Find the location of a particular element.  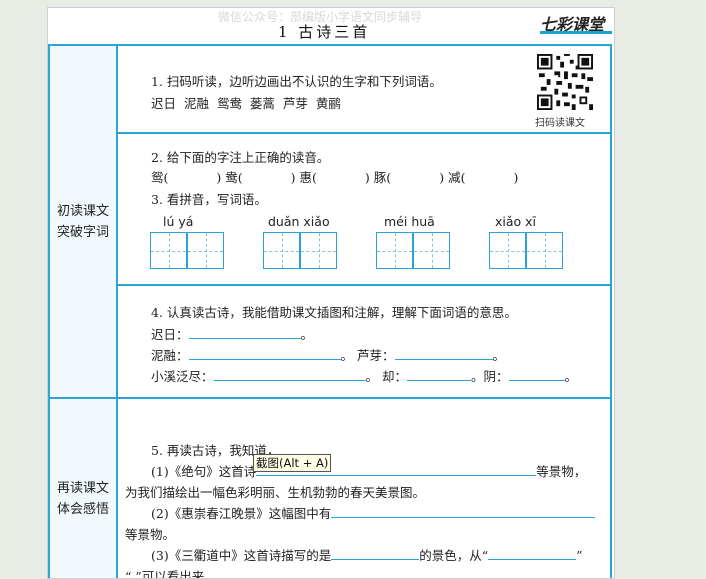

q4-line3: 小溪泛尽： 。 却： 。阴： 。 is located at coordinates (364, 375).